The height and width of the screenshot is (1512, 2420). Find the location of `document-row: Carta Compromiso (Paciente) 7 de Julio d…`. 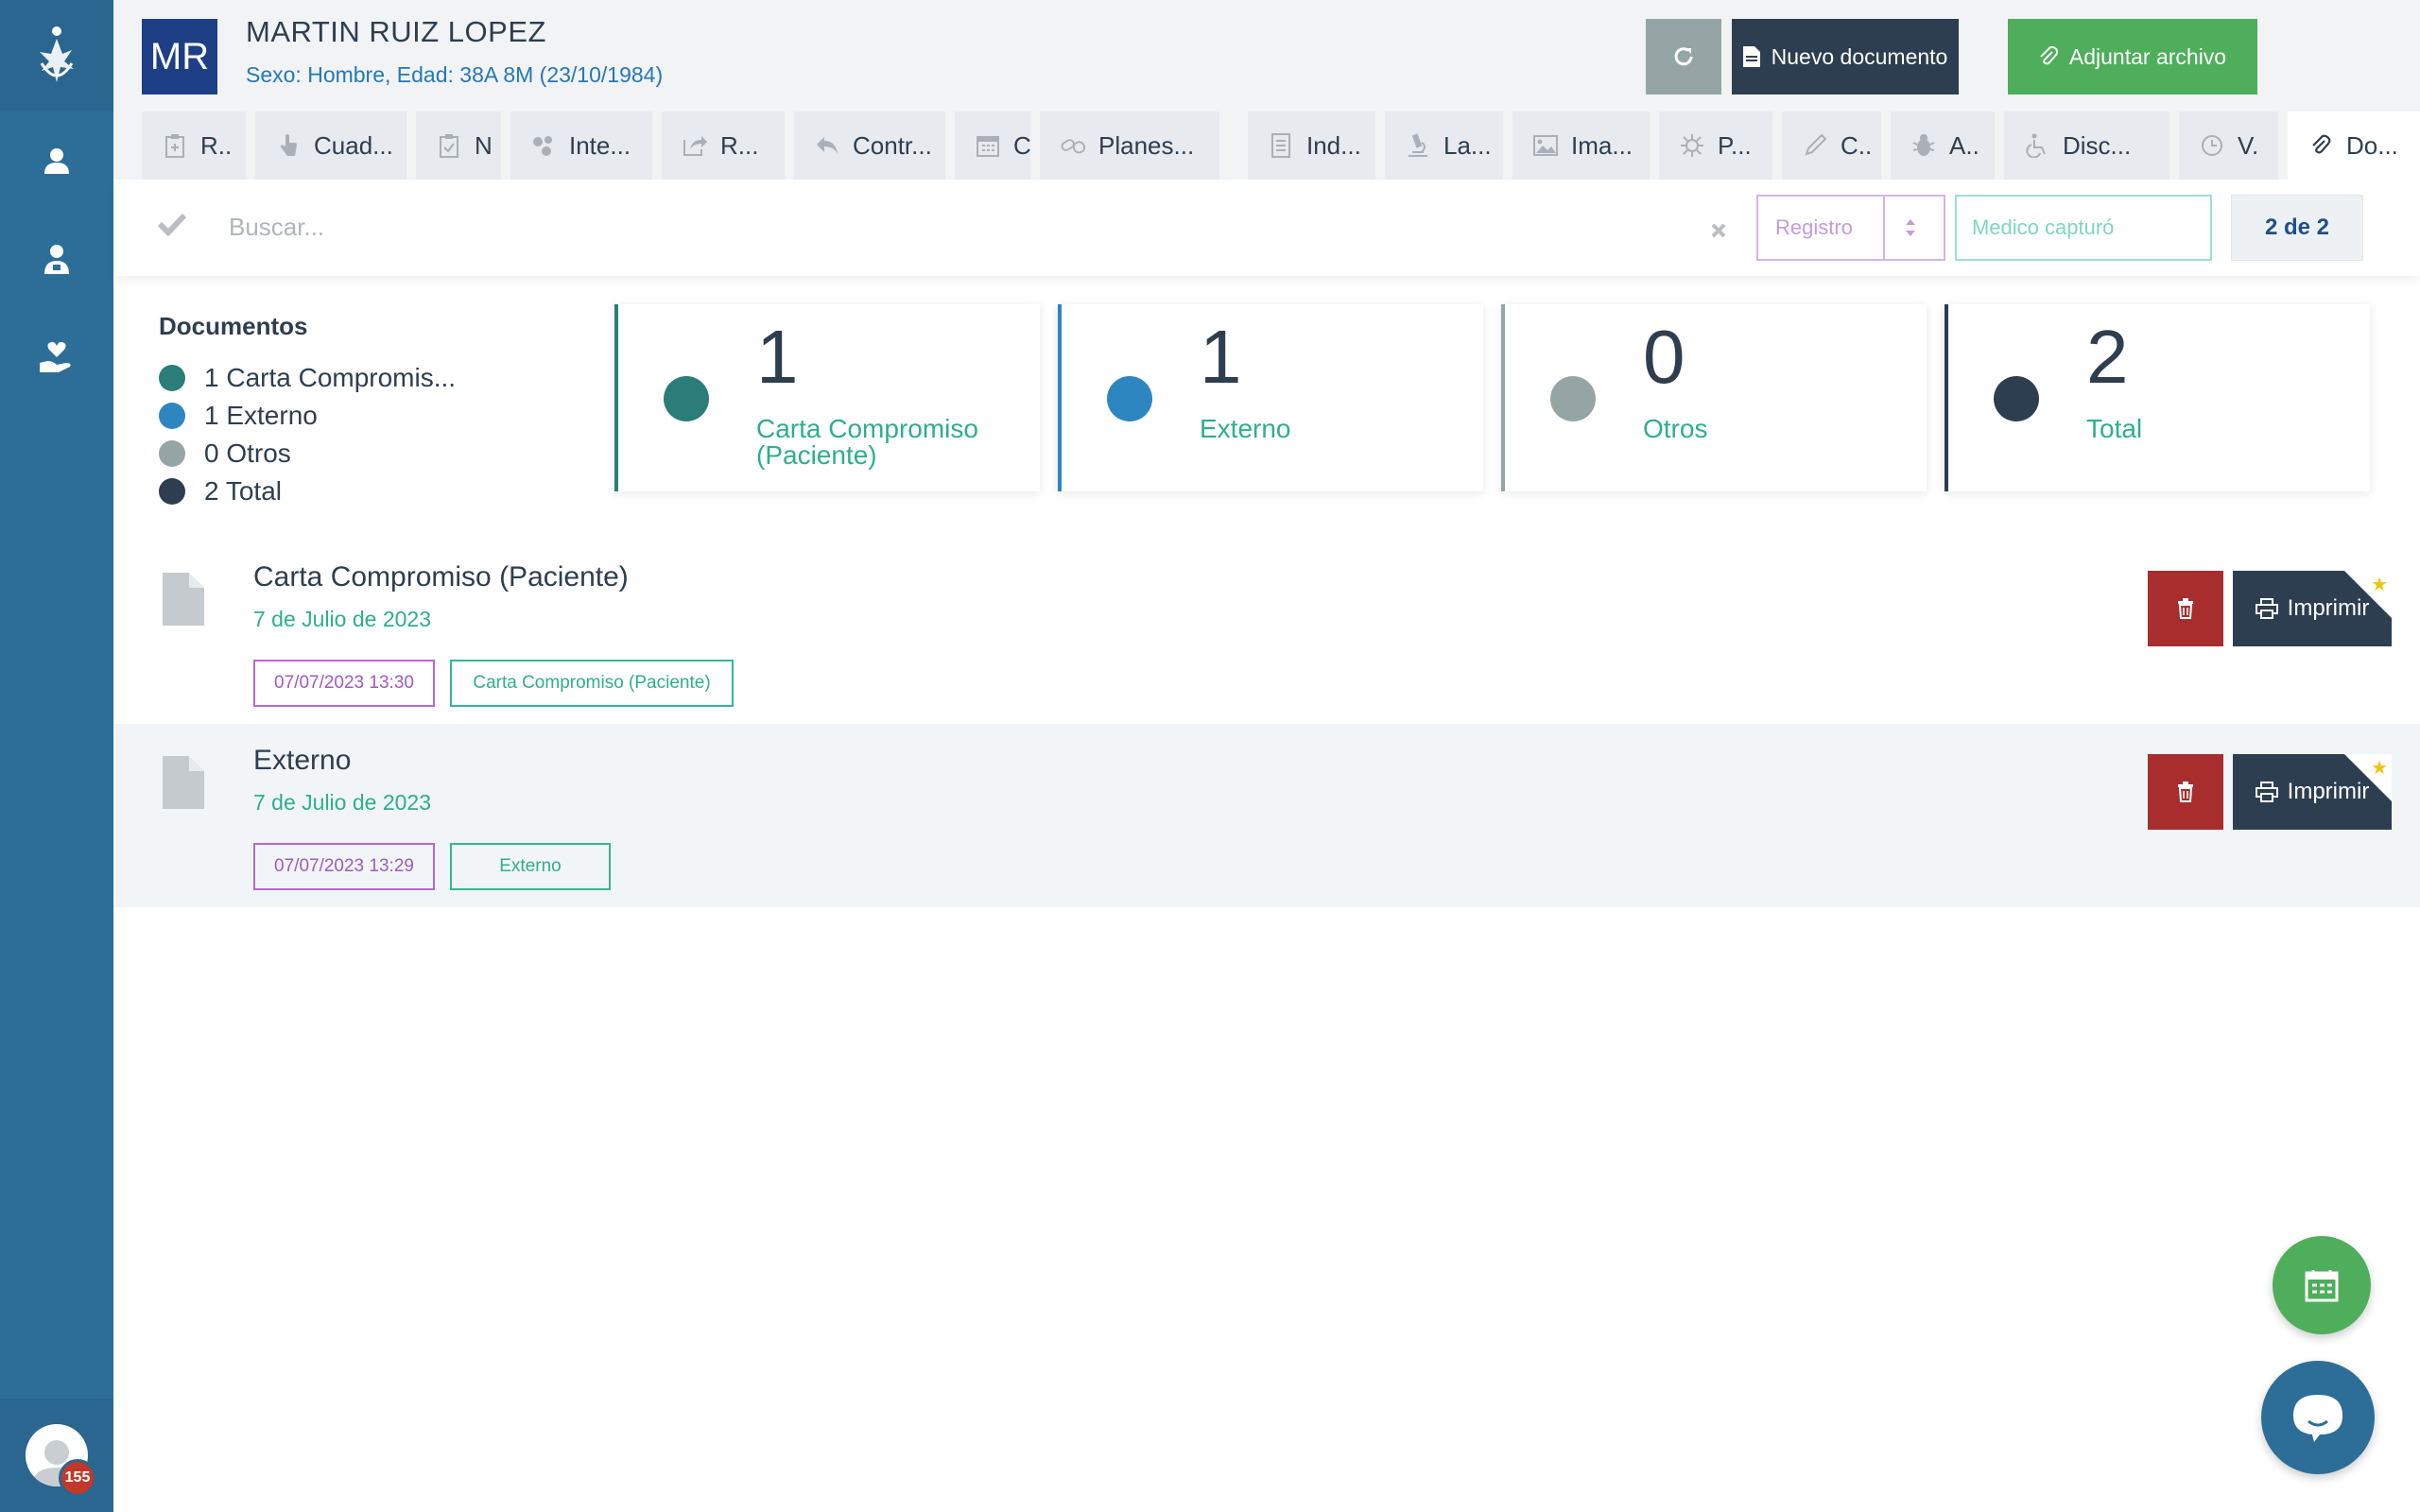

document-row: Carta Compromiso (Paciente) 7 de Julio d… is located at coordinates (1267, 632).